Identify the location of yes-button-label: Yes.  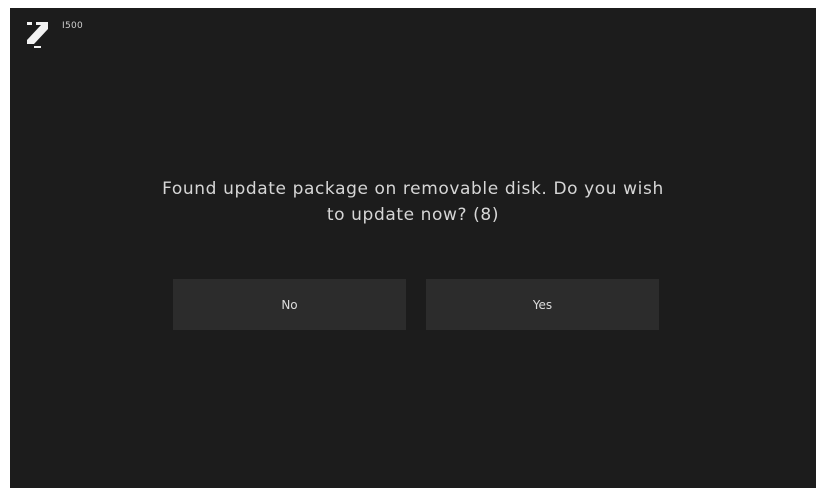
(542, 304).